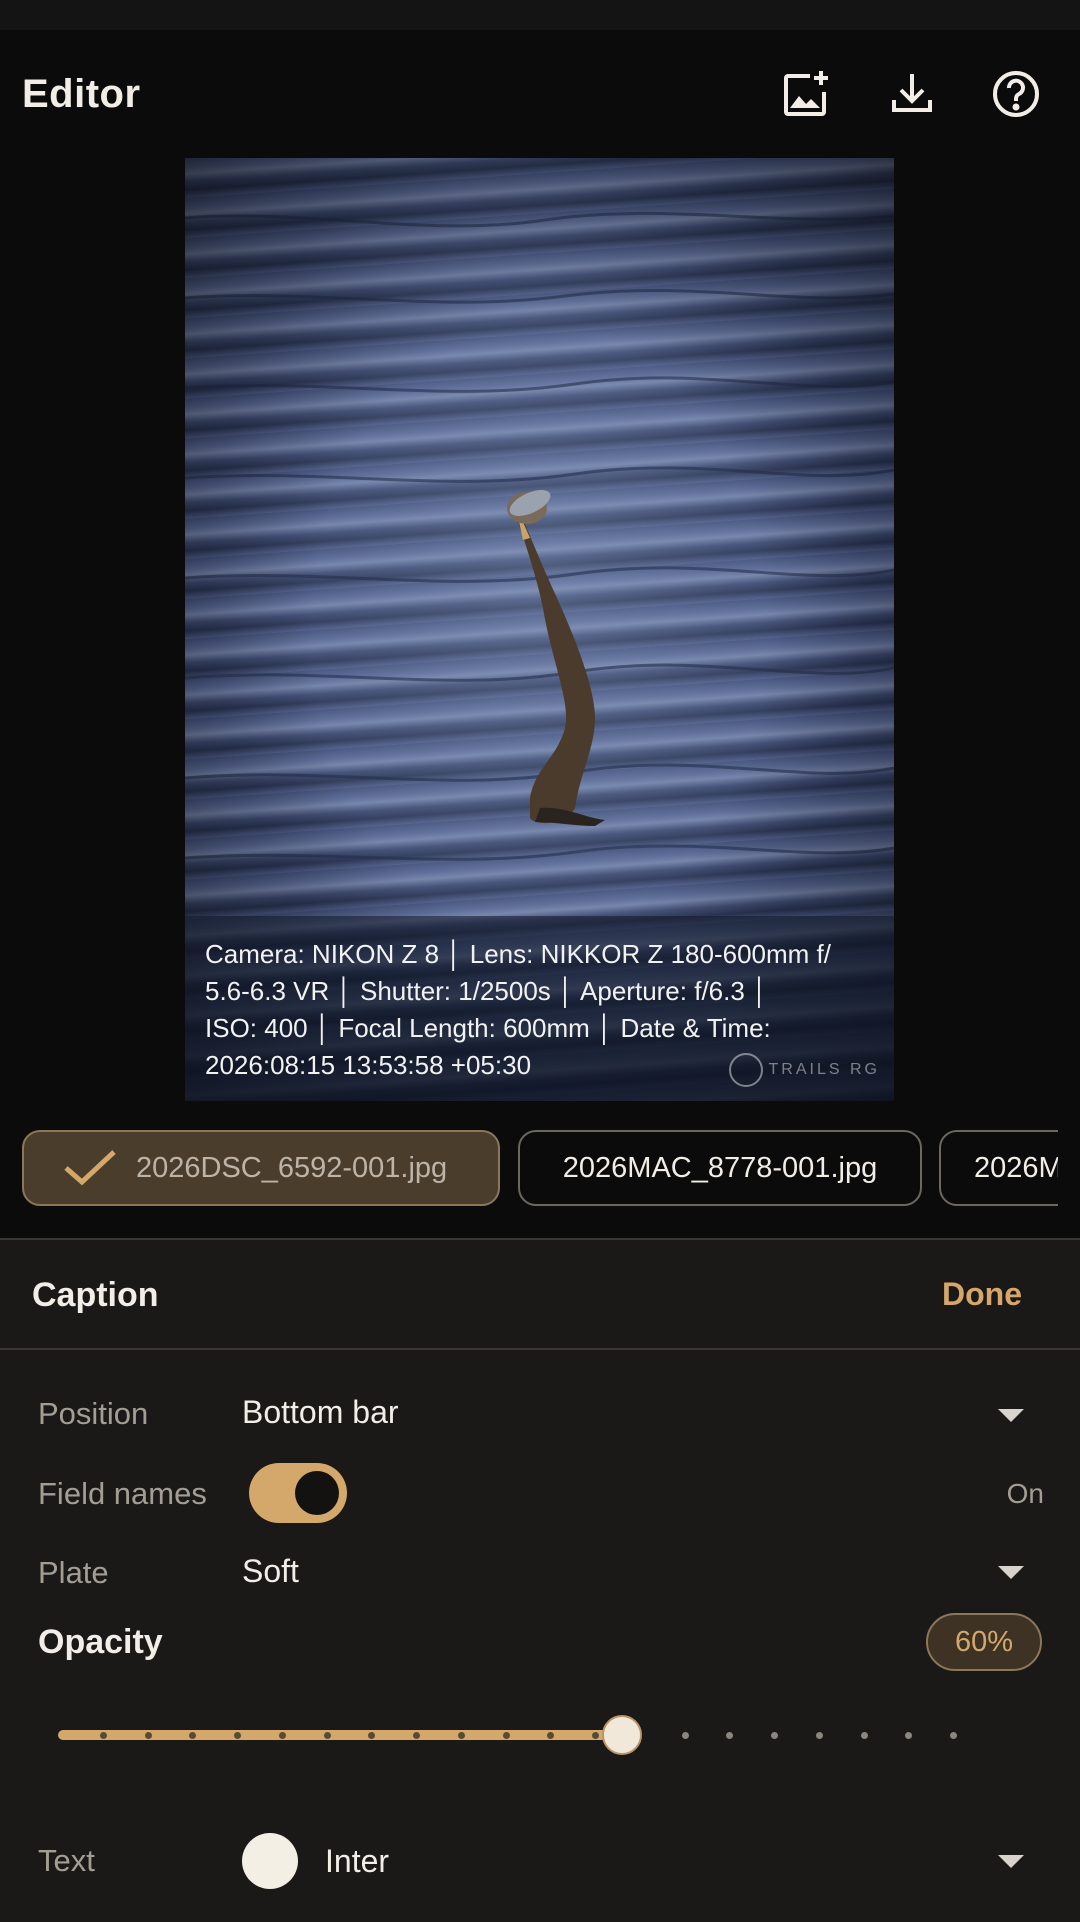 This screenshot has height=1922, width=1080. What do you see at coordinates (270, 1571) in the screenshot?
I see `plate-select: Soft` at bounding box center [270, 1571].